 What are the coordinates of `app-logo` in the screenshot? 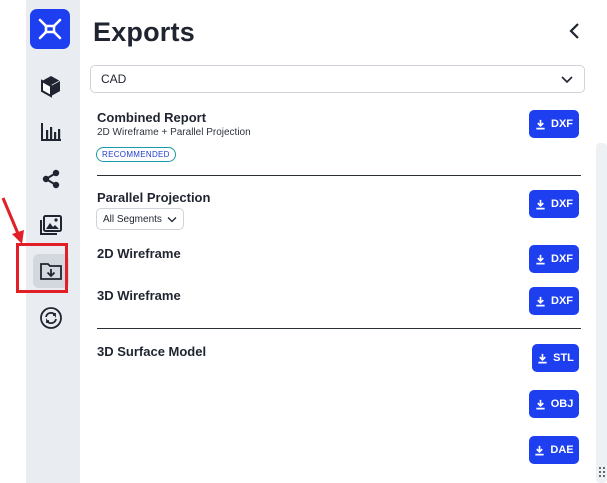 It's located at (50, 29).